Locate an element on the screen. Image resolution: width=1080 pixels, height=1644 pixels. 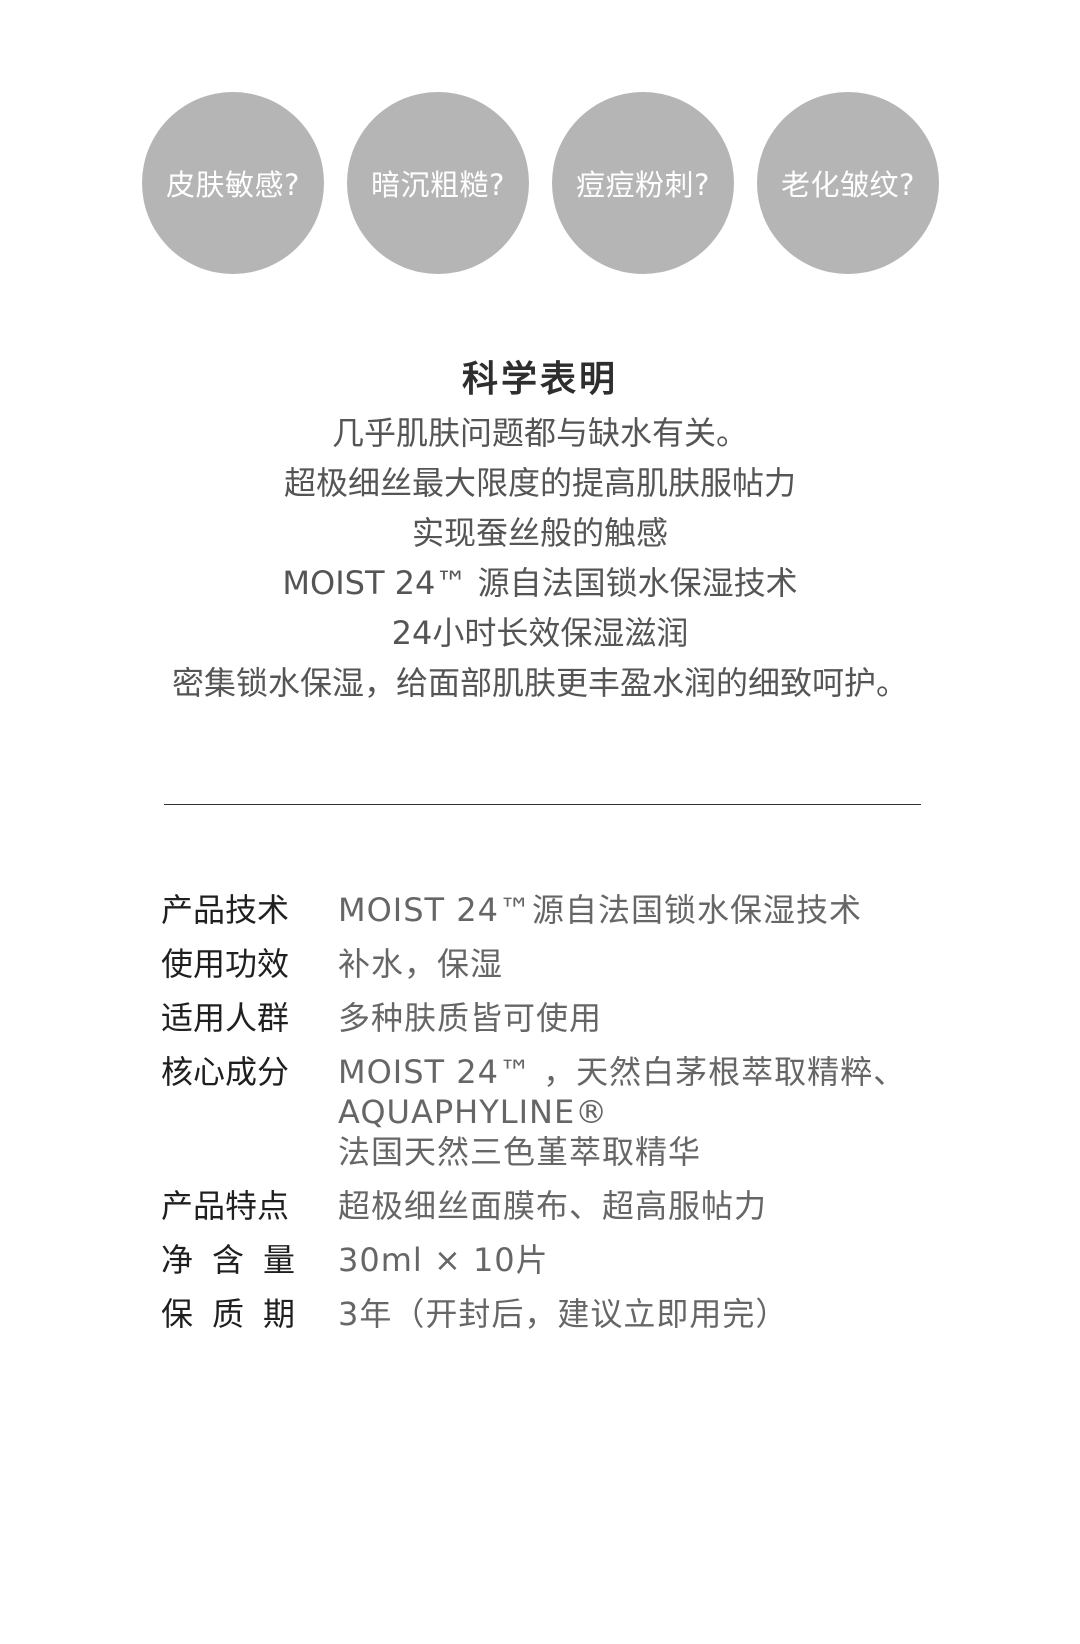
spec-value: 30ml × 10片 is located at coordinates (443, 1260).